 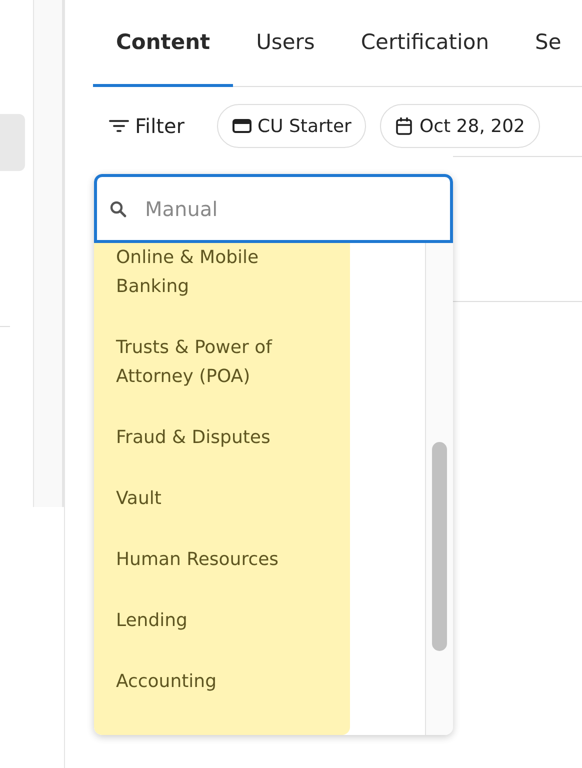 What do you see at coordinates (222, 511) in the screenshot?
I see `dropdown-option: Vault` at bounding box center [222, 511].